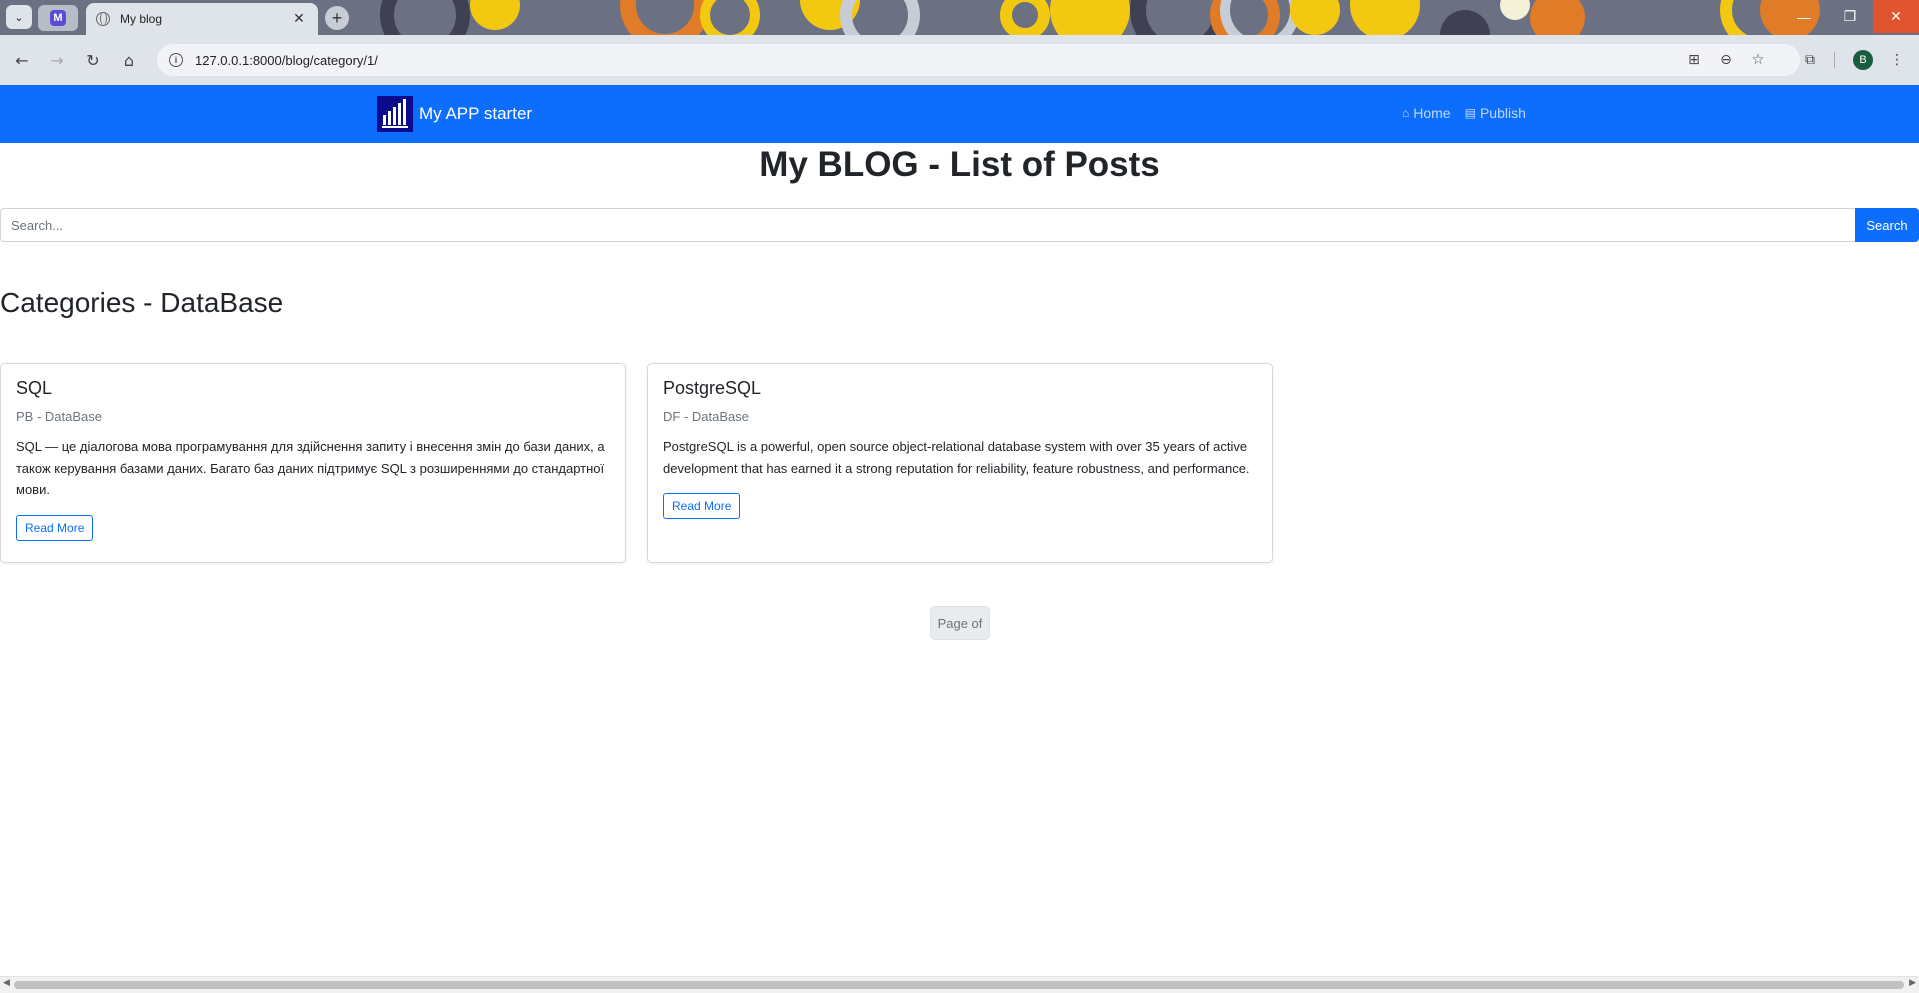 The image size is (1919, 993). I want to click on brand-logo-icon, so click(395, 114).